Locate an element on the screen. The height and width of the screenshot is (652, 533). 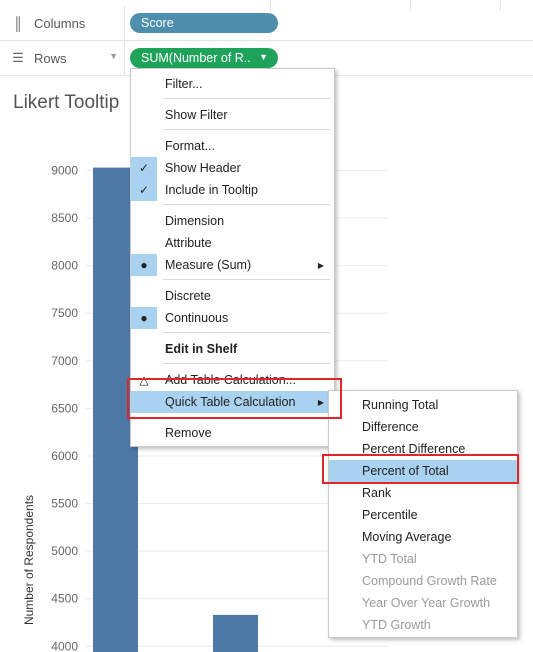
submenu-item-label: Compound Growth Rate is located at coordinates (429, 581).